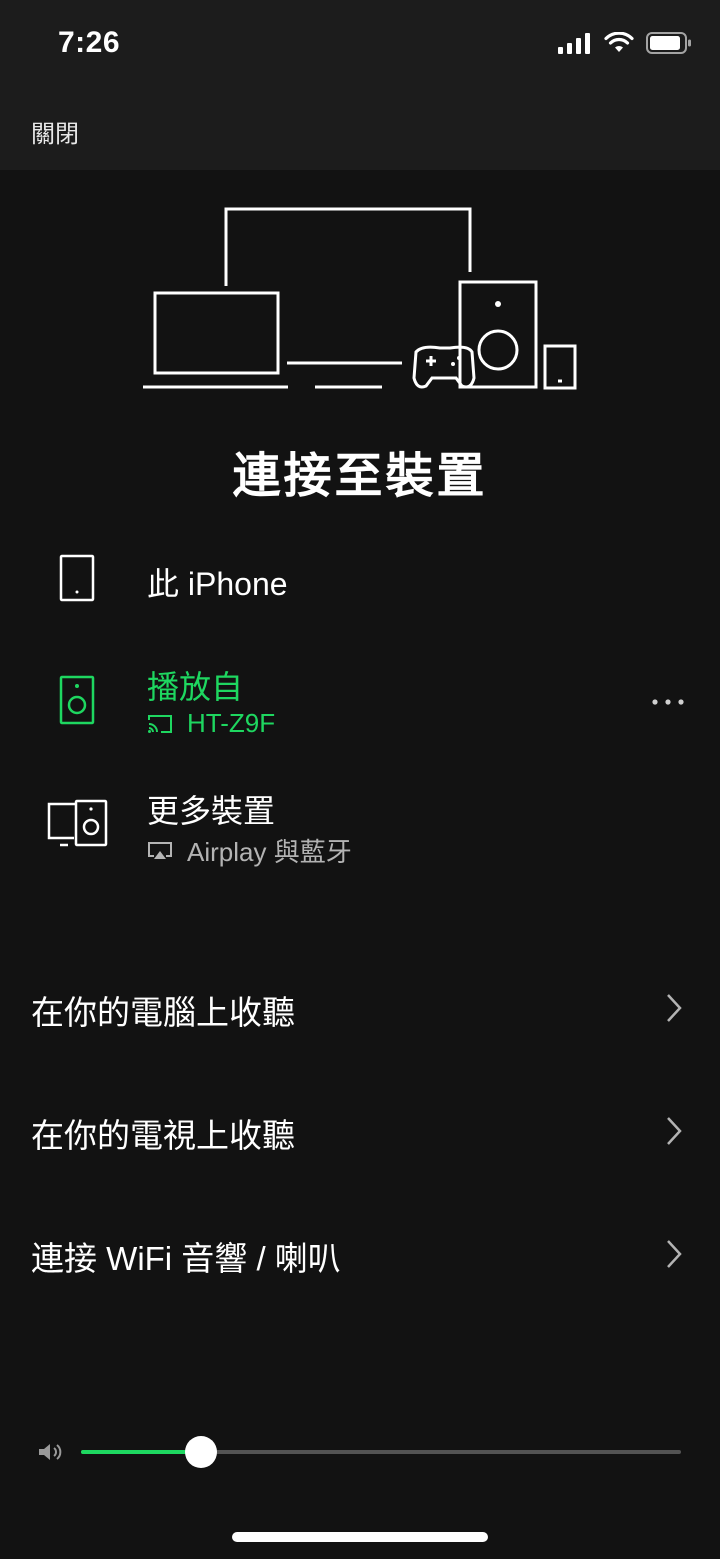 This screenshot has width=720, height=1559. What do you see at coordinates (360, 476) in the screenshot?
I see `page-title: 連接至裝置` at bounding box center [360, 476].